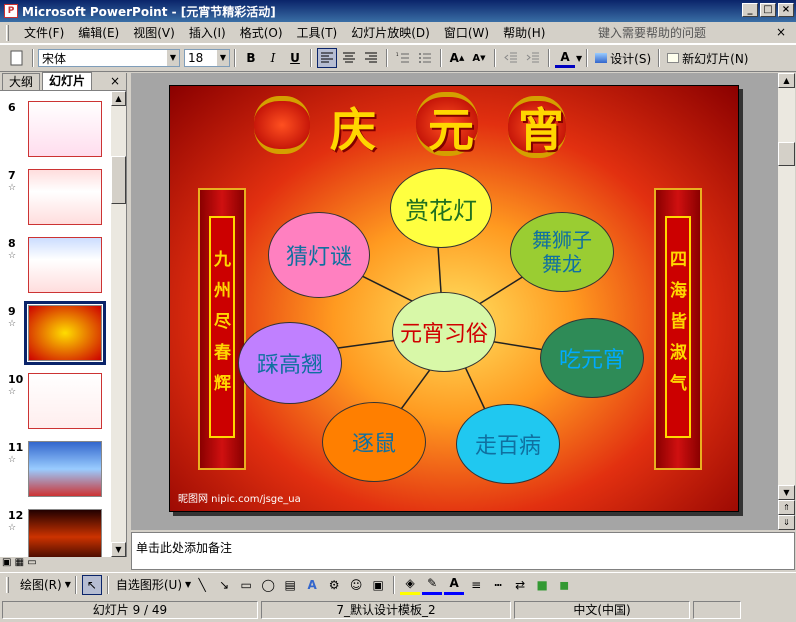  I want to click on sorter-view-icon: ▦, so click(19, 562).